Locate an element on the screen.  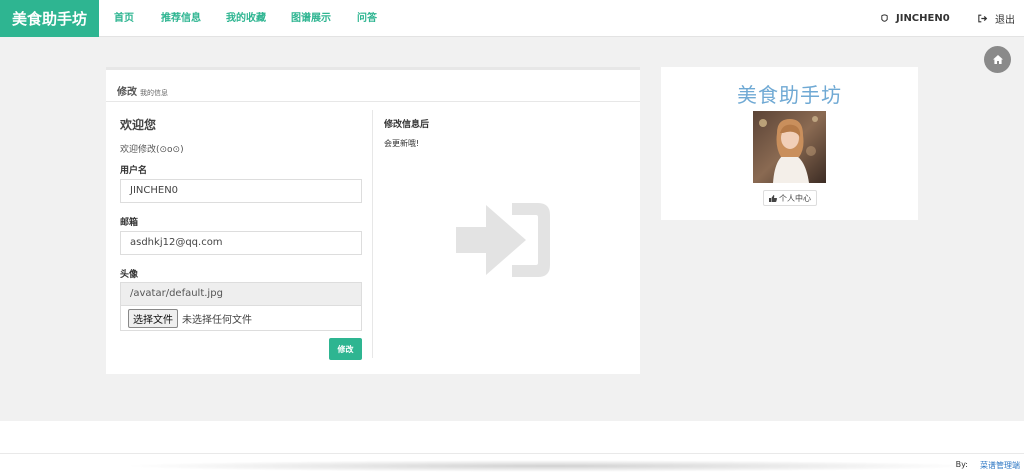
nav-favorites: 我的收藏 is located at coordinates (246, 18).